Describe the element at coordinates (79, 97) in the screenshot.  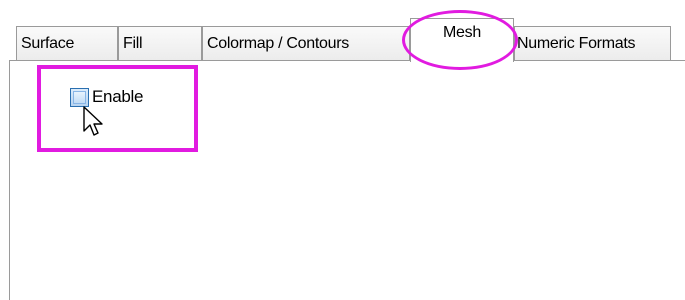
I see `enable-checkbox` at that location.